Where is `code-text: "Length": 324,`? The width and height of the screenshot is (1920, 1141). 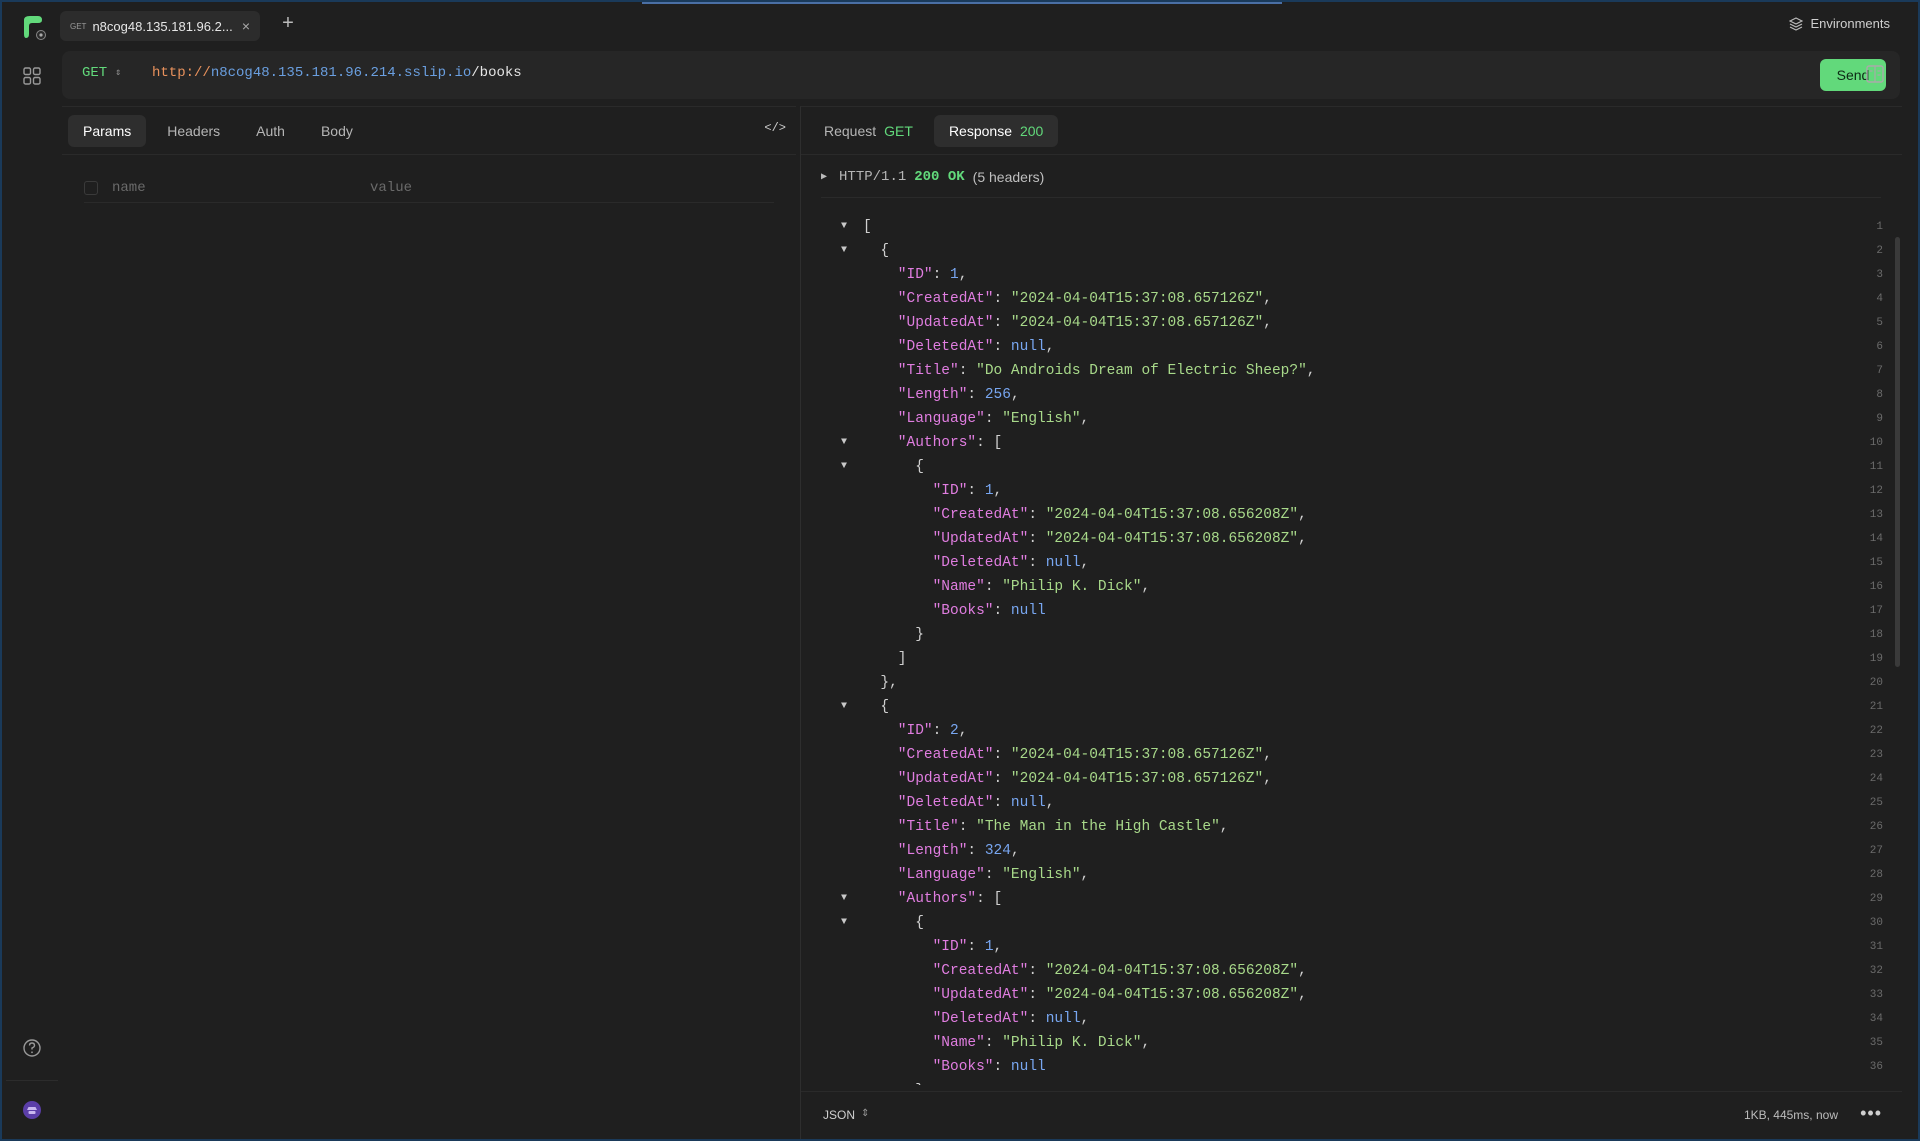 code-text: "Length": 324, is located at coordinates (959, 851).